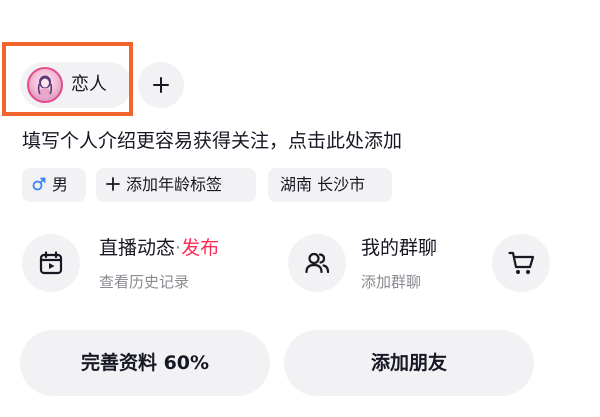 The width and height of the screenshot is (600, 417). Describe the element at coordinates (399, 248) in the screenshot. I see `group-chat-title: 我的群聊` at that location.